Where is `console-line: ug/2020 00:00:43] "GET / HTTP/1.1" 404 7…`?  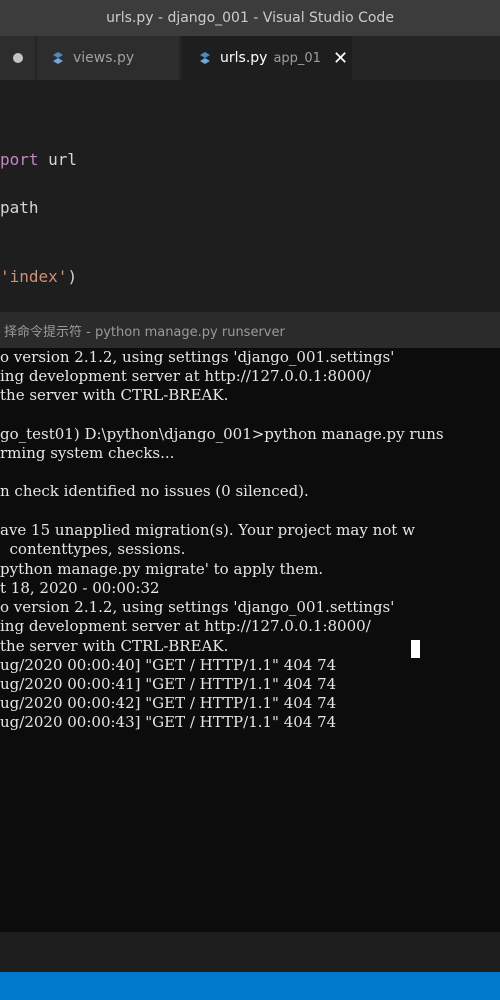 console-line: ug/2020 00:00:43] "GET / HTTP/1.1" 404 7… is located at coordinates (168, 722).